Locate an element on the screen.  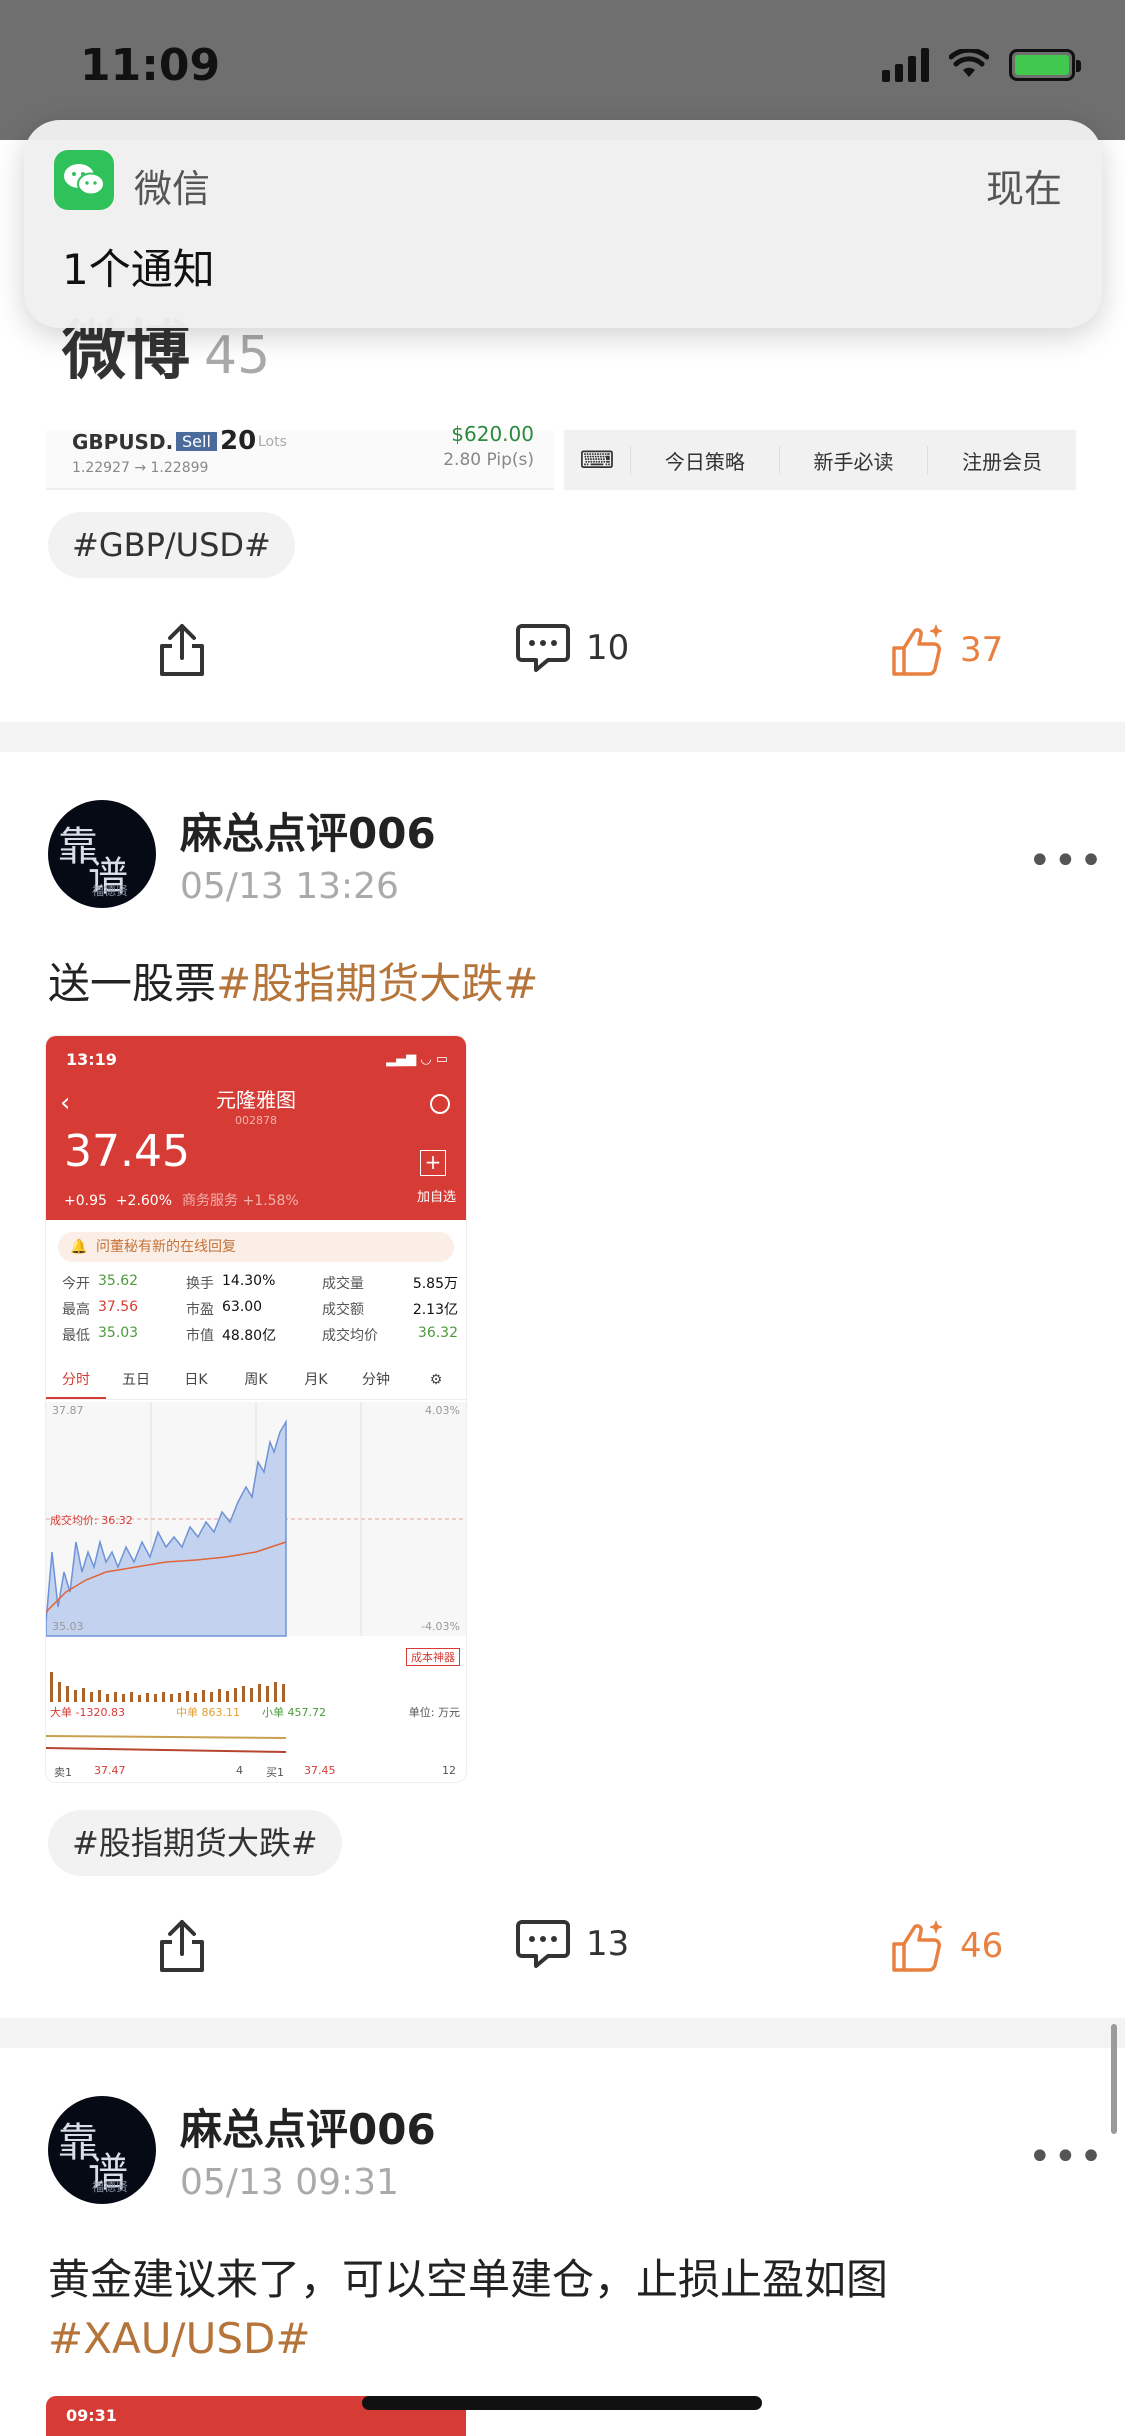
comment-button: 10 is located at coordinates (571, 648).